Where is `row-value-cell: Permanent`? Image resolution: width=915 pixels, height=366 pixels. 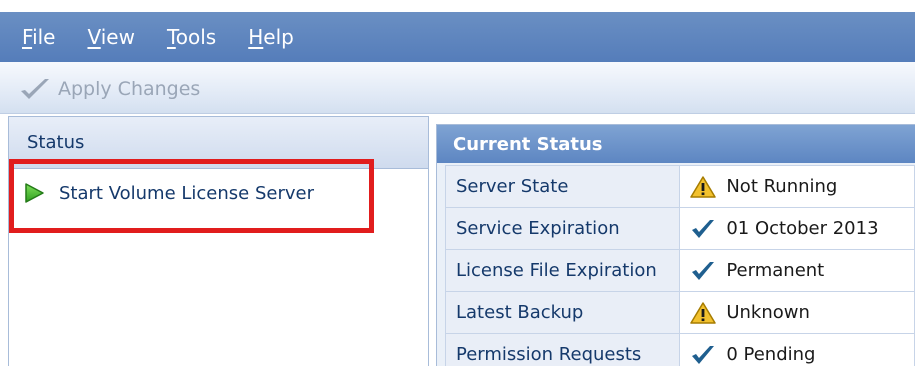 row-value-cell: Permanent is located at coordinates (797, 270).